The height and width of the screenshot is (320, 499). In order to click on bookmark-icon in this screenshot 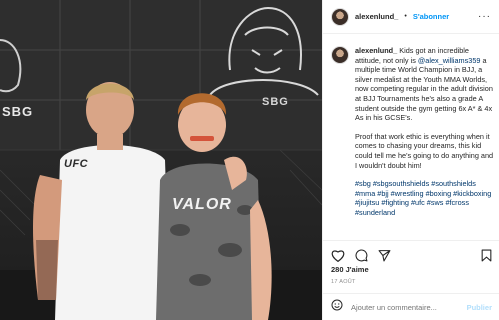, I will do `click(486, 255)`.